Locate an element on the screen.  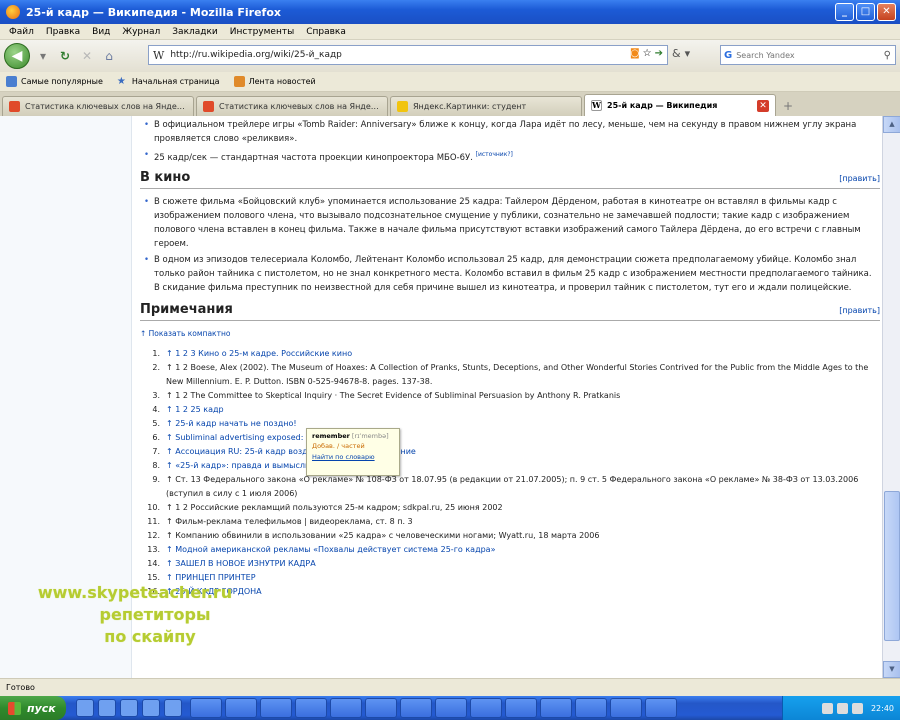
search-box: G ⚲ is located at coordinates (808, 55).